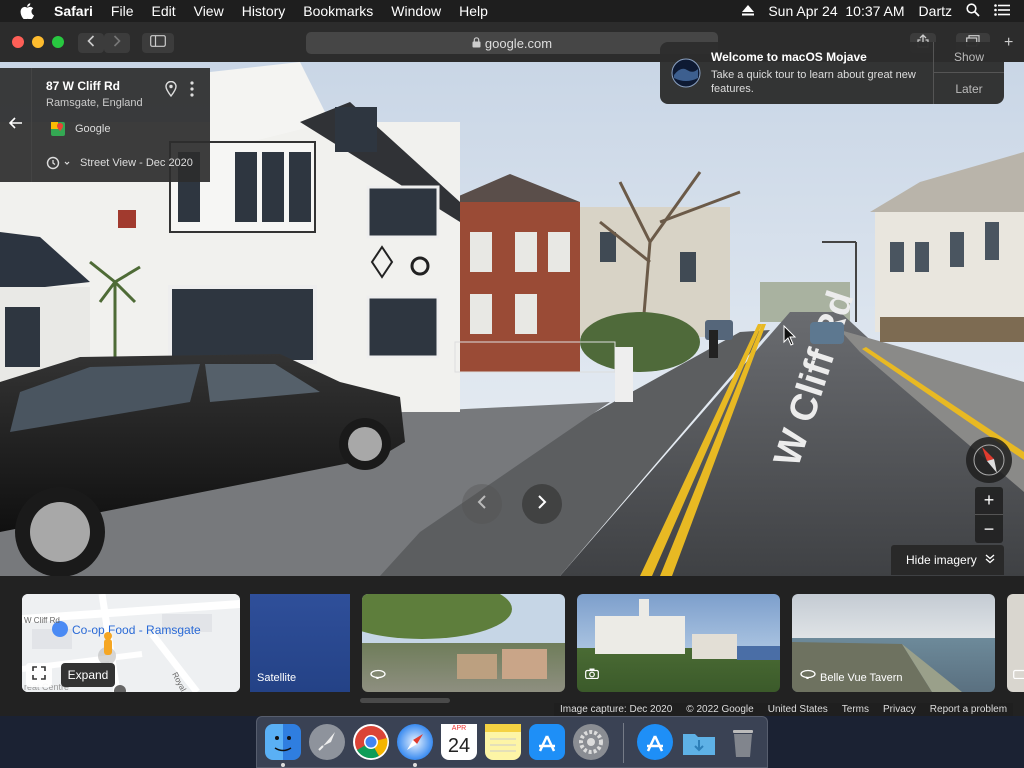  Describe the element at coordinates (83, 86) in the screenshot. I see `location-title: 87 W Cliff Rd` at that location.